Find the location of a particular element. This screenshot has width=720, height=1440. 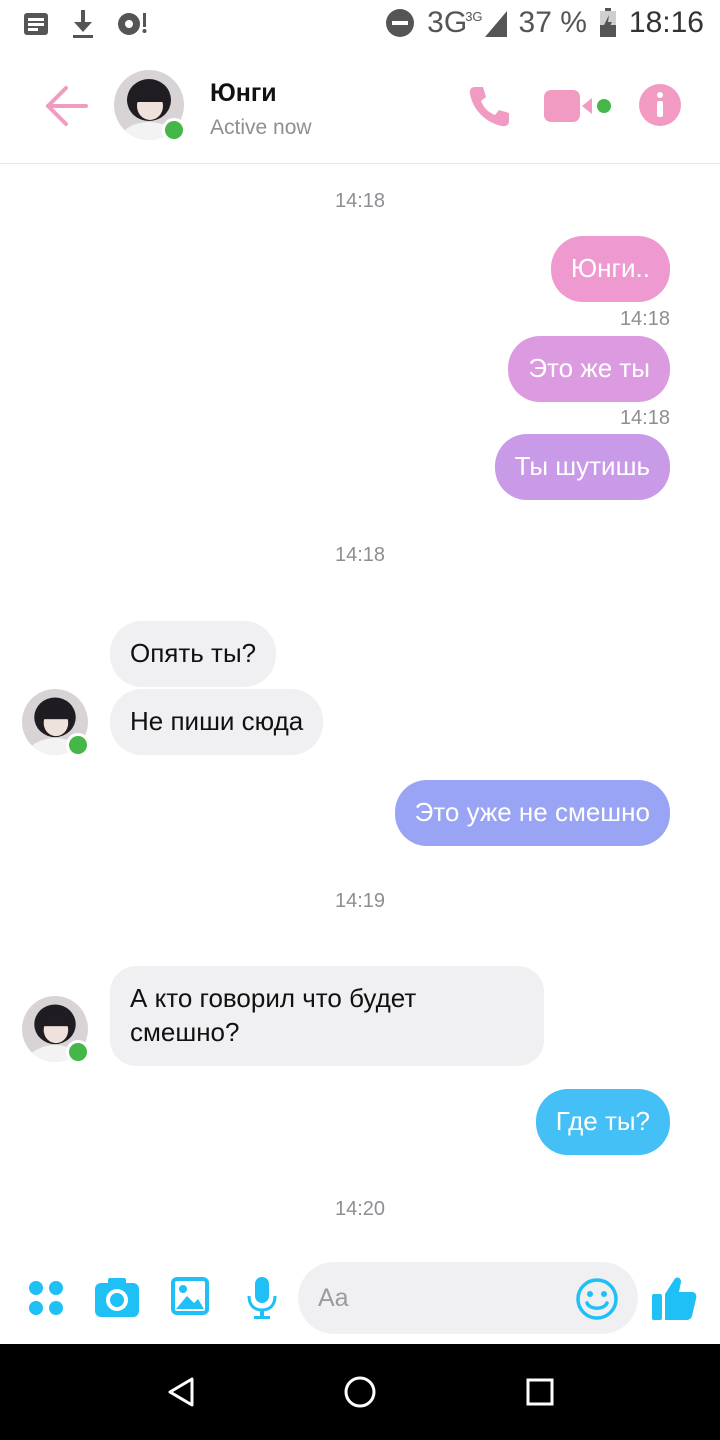

back-arrow-icon is located at coordinates (67, 106).